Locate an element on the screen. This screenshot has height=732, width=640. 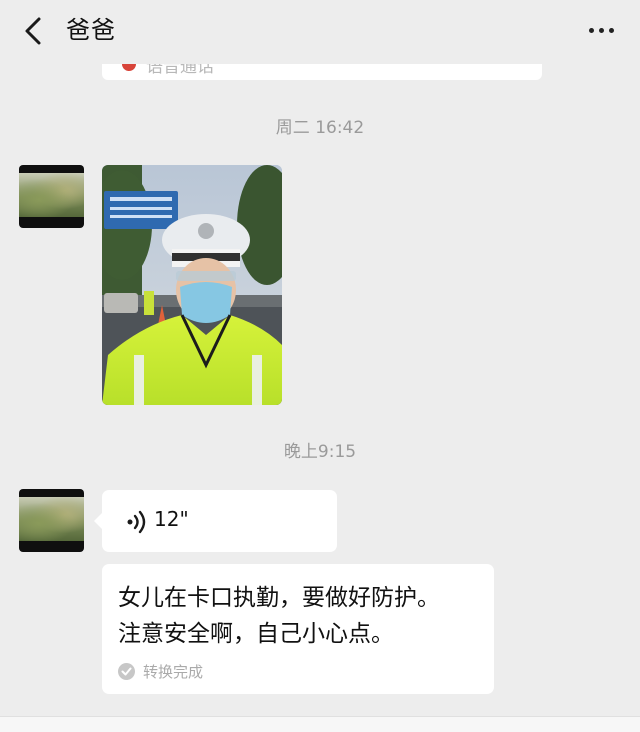
voice-wave-icon is located at coordinates (136, 522).